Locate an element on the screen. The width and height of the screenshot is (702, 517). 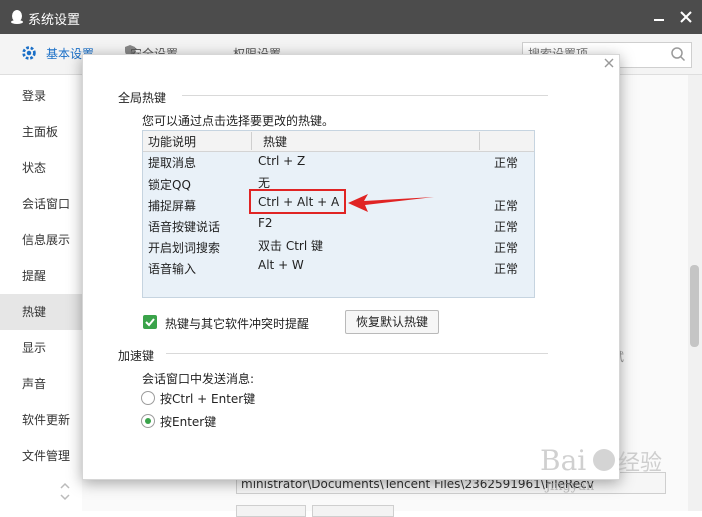
send-message-label: 会话窗口中发送消息: is located at coordinates (198, 379).